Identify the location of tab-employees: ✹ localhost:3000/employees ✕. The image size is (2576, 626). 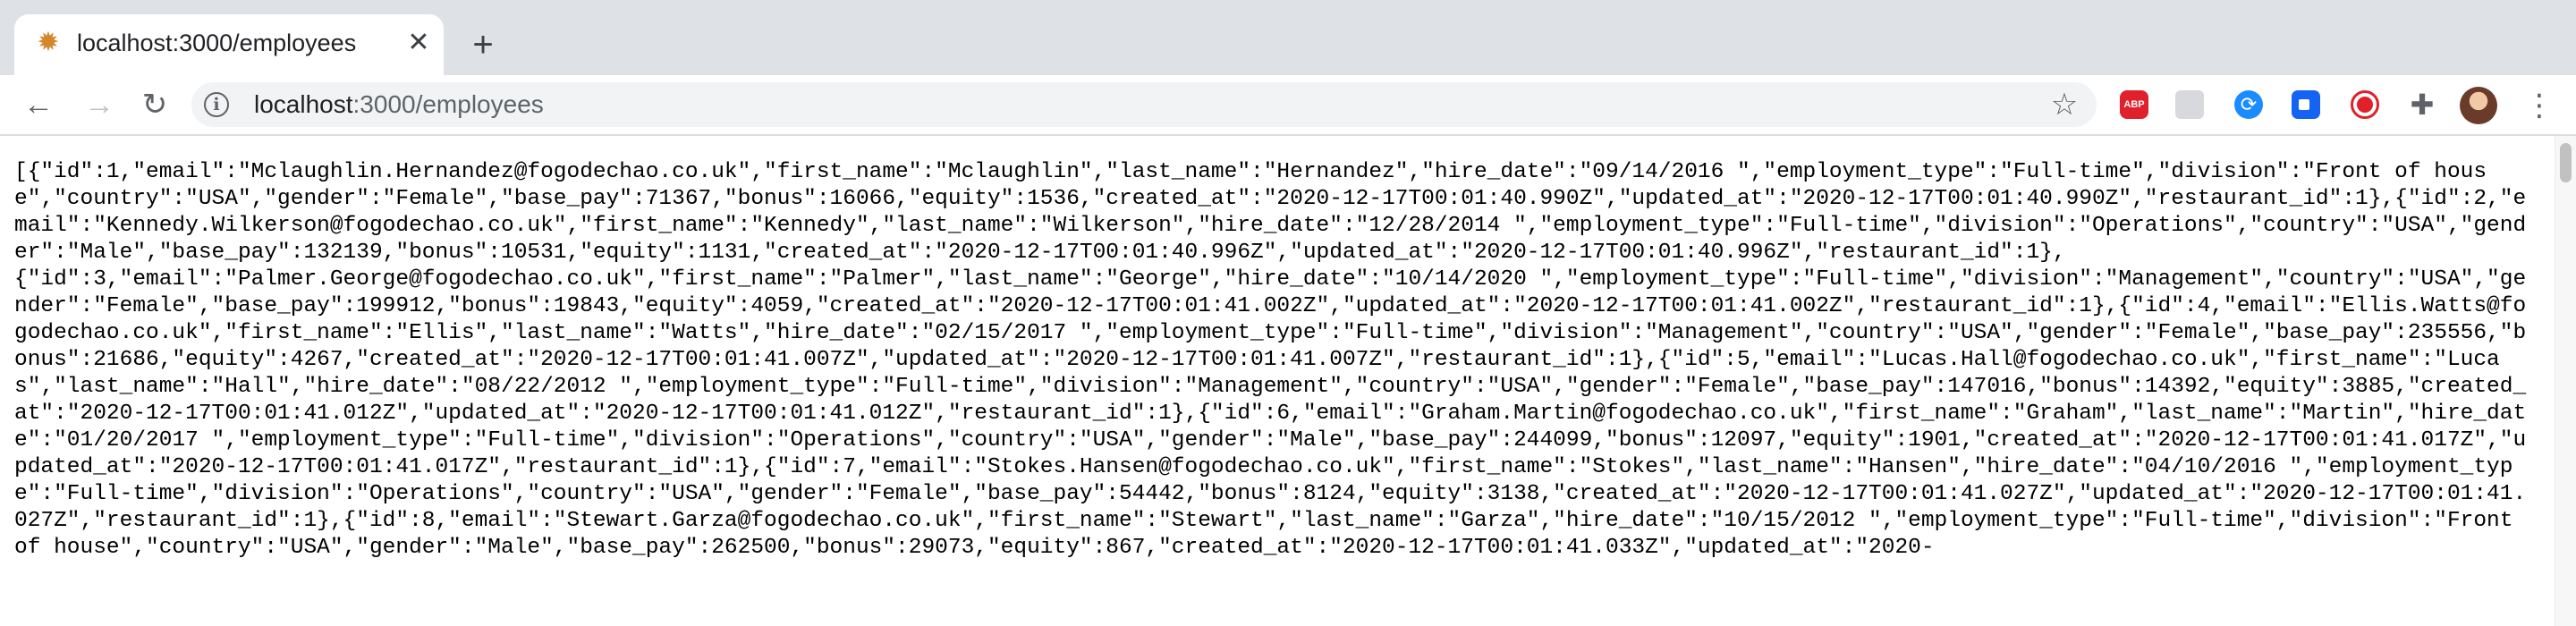
(229, 44).